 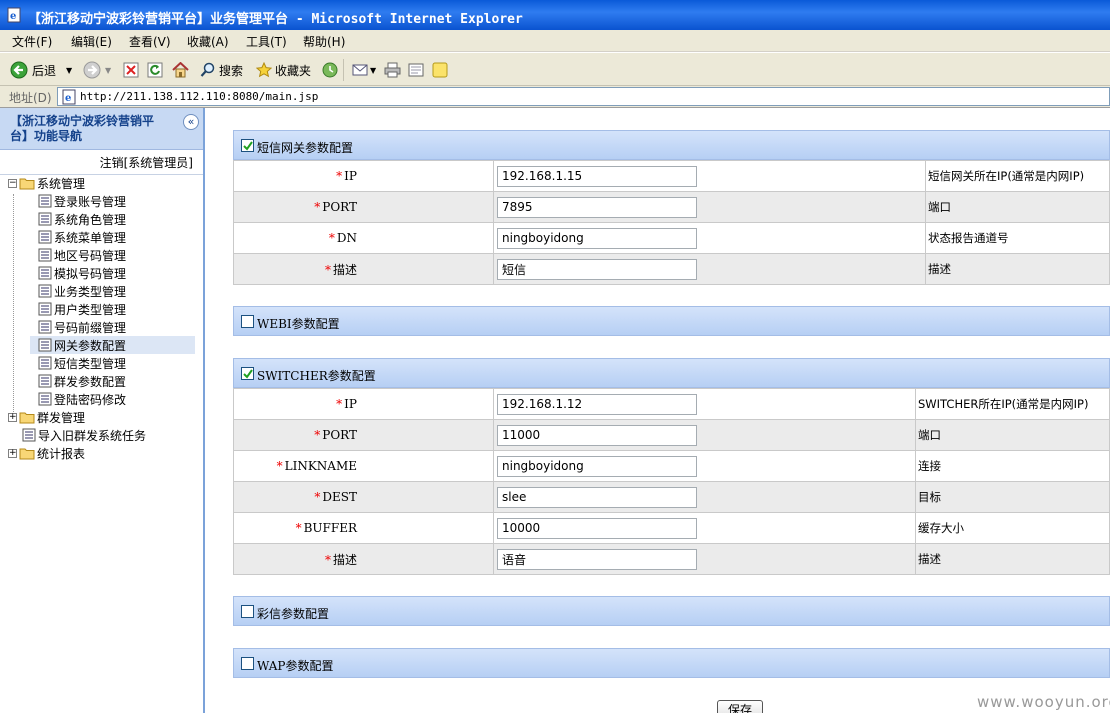 What do you see at coordinates (82, 201) in the screenshot?
I see `nav-item-0: 登录账号管理` at bounding box center [82, 201].